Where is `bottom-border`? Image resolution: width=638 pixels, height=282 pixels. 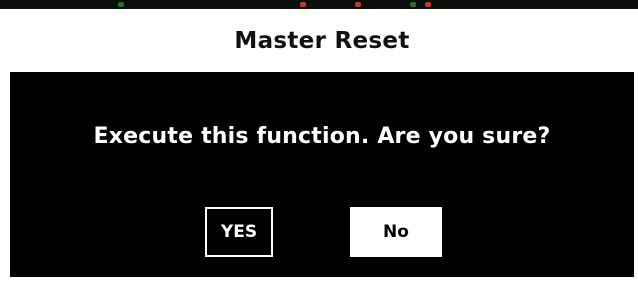 bottom-border is located at coordinates (319, 279).